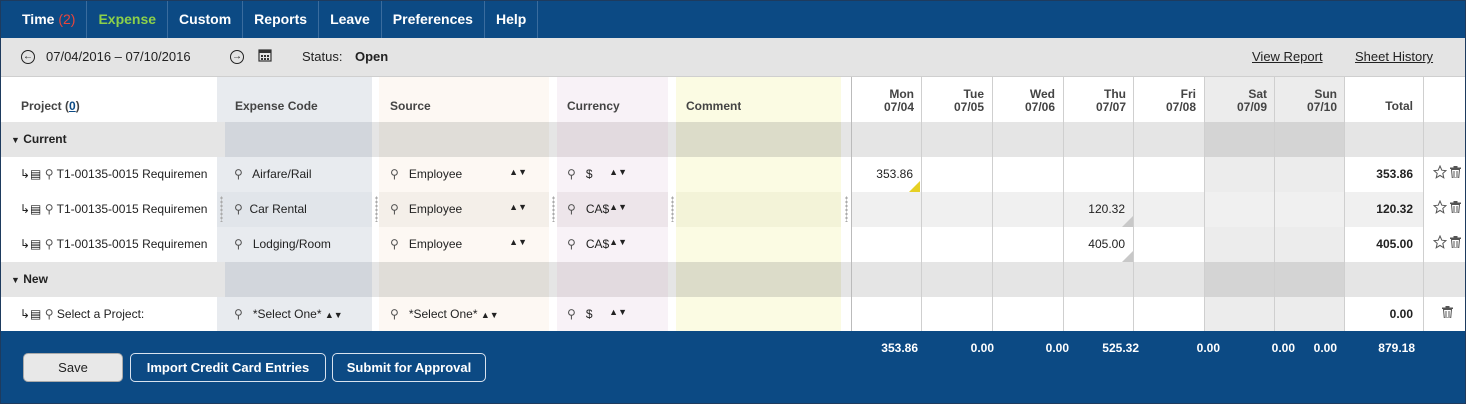 This screenshot has width=1466, height=404. I want to click on view-report-link: View Report, so click(1287, 56).